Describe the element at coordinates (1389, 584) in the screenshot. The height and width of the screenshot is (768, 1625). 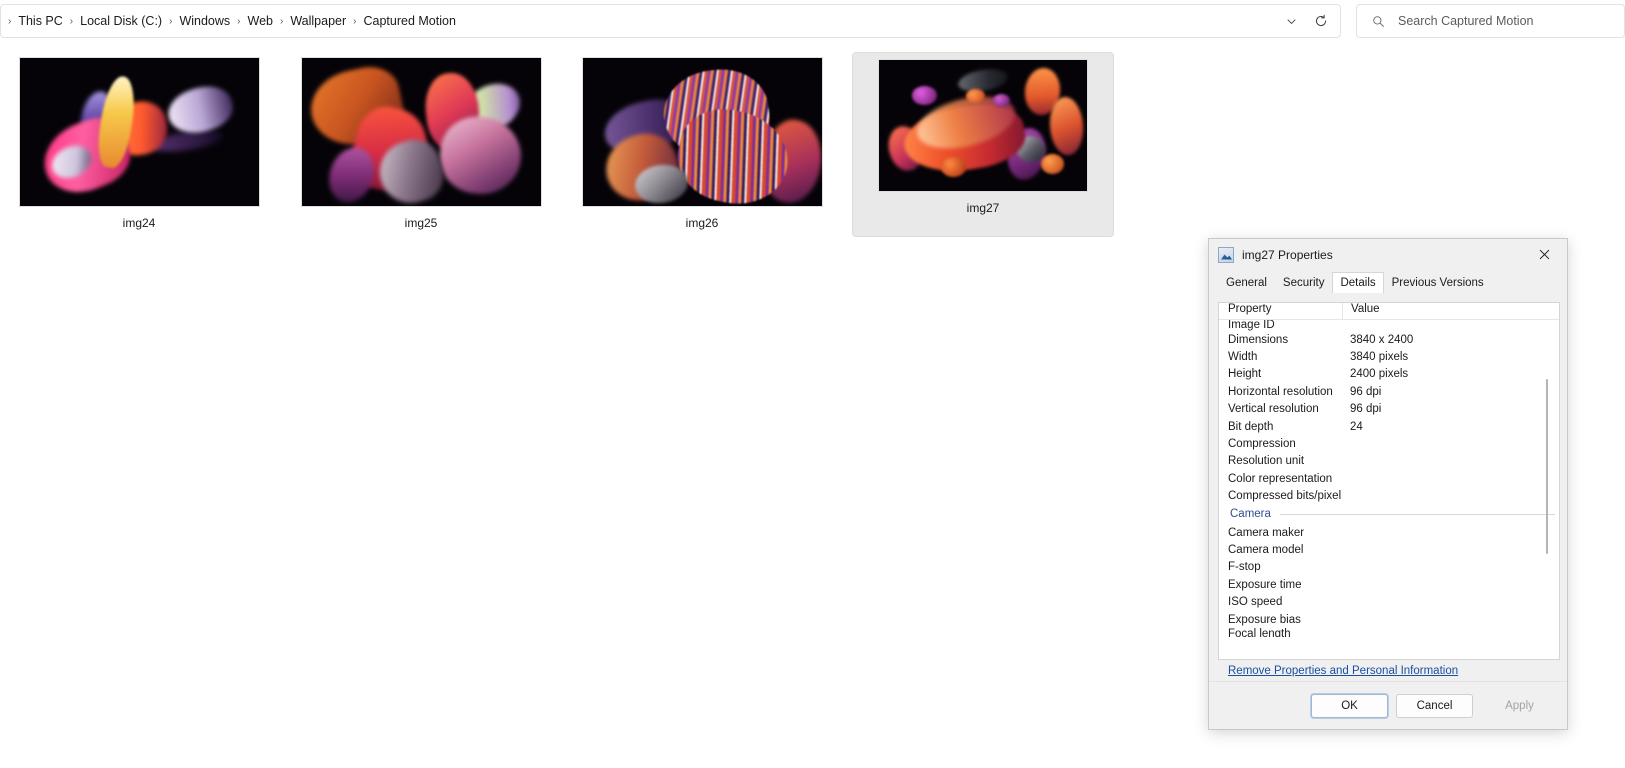
I see `property-row: Exposure time` at that location.